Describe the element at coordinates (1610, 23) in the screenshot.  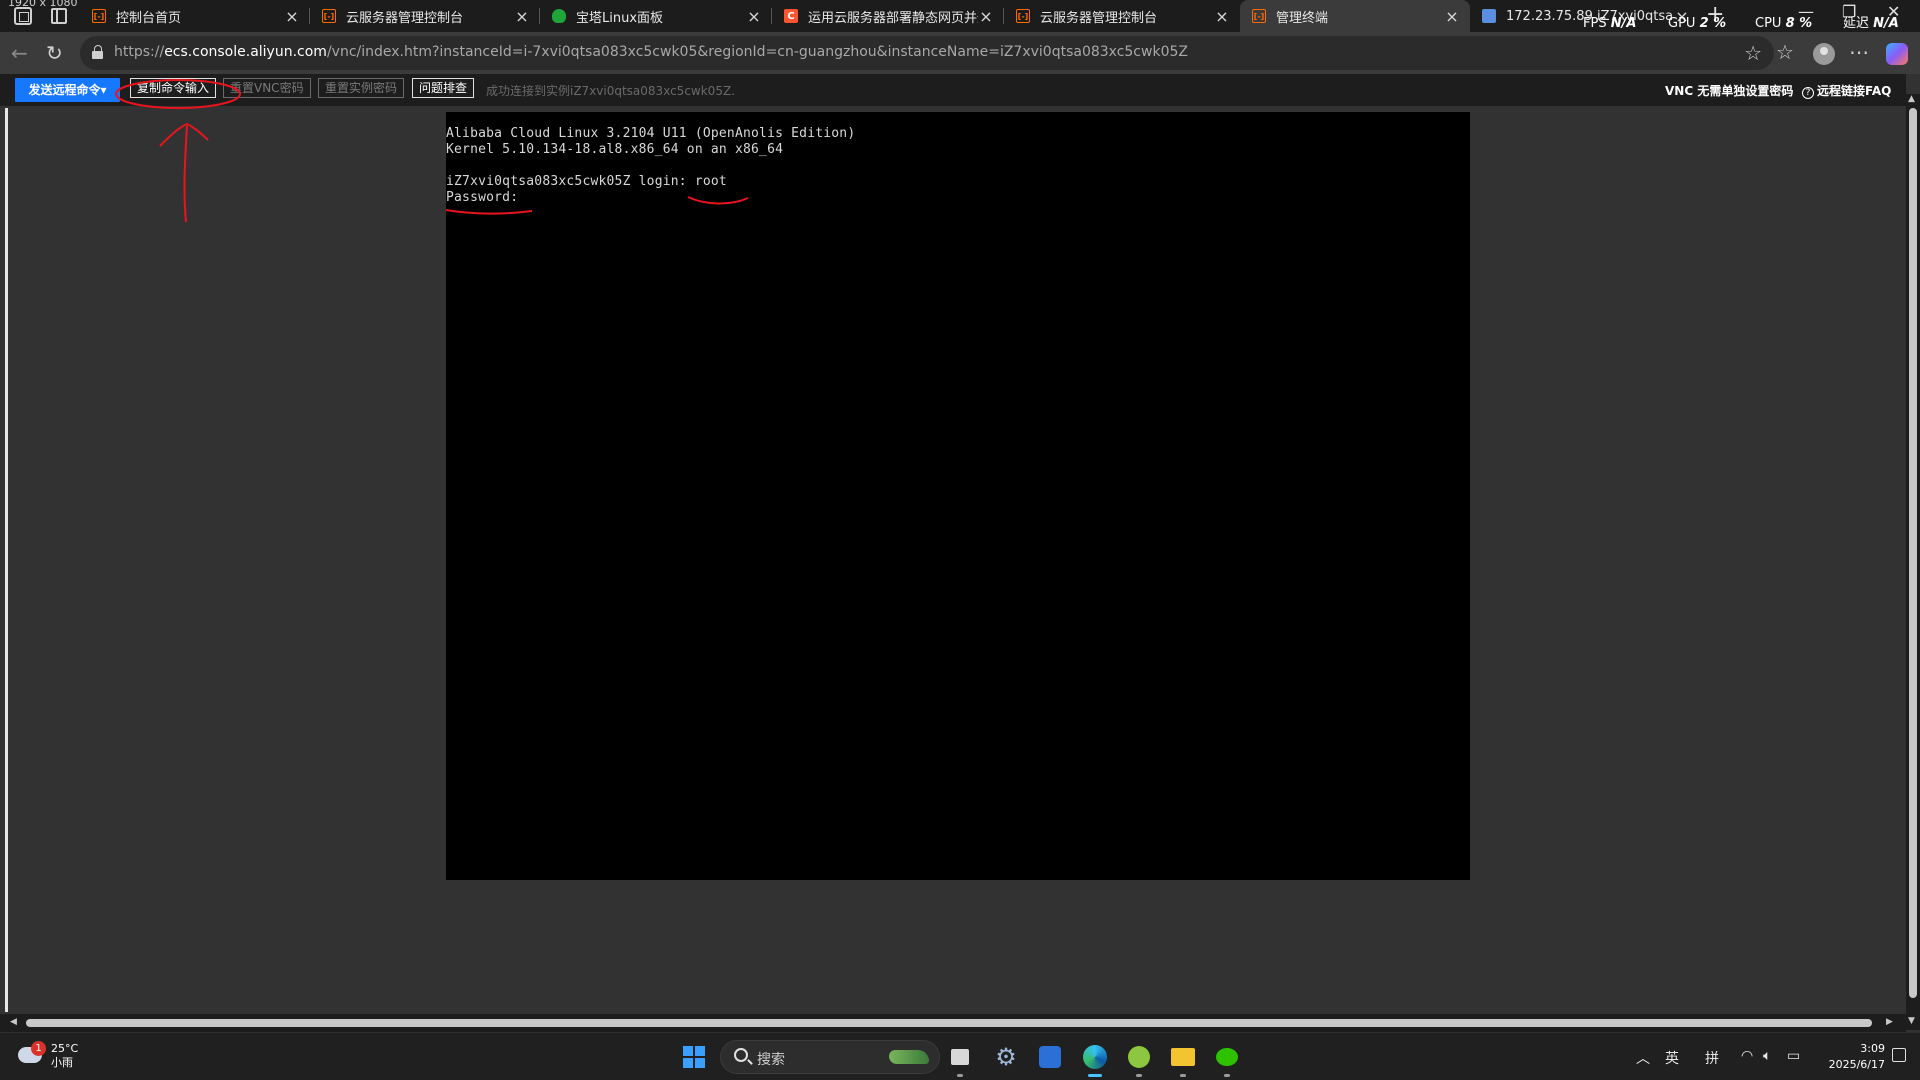
I see `perf-fps: FPS N/A` at that location.